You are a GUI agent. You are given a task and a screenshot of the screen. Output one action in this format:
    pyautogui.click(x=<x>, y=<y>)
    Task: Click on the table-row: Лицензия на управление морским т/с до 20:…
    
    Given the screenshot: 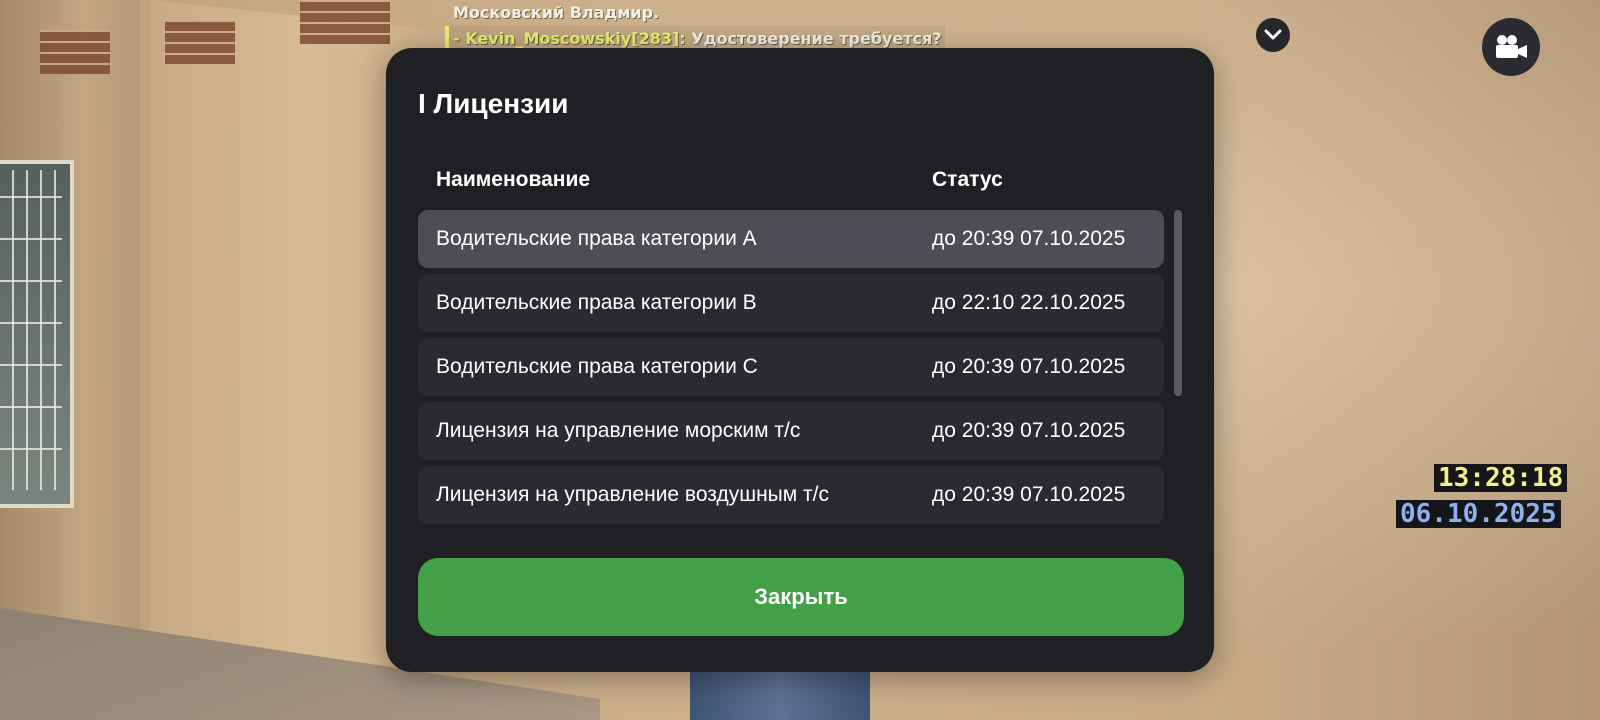 What is the action you would take?
    pyautogui.click(x=791, y=431)
    